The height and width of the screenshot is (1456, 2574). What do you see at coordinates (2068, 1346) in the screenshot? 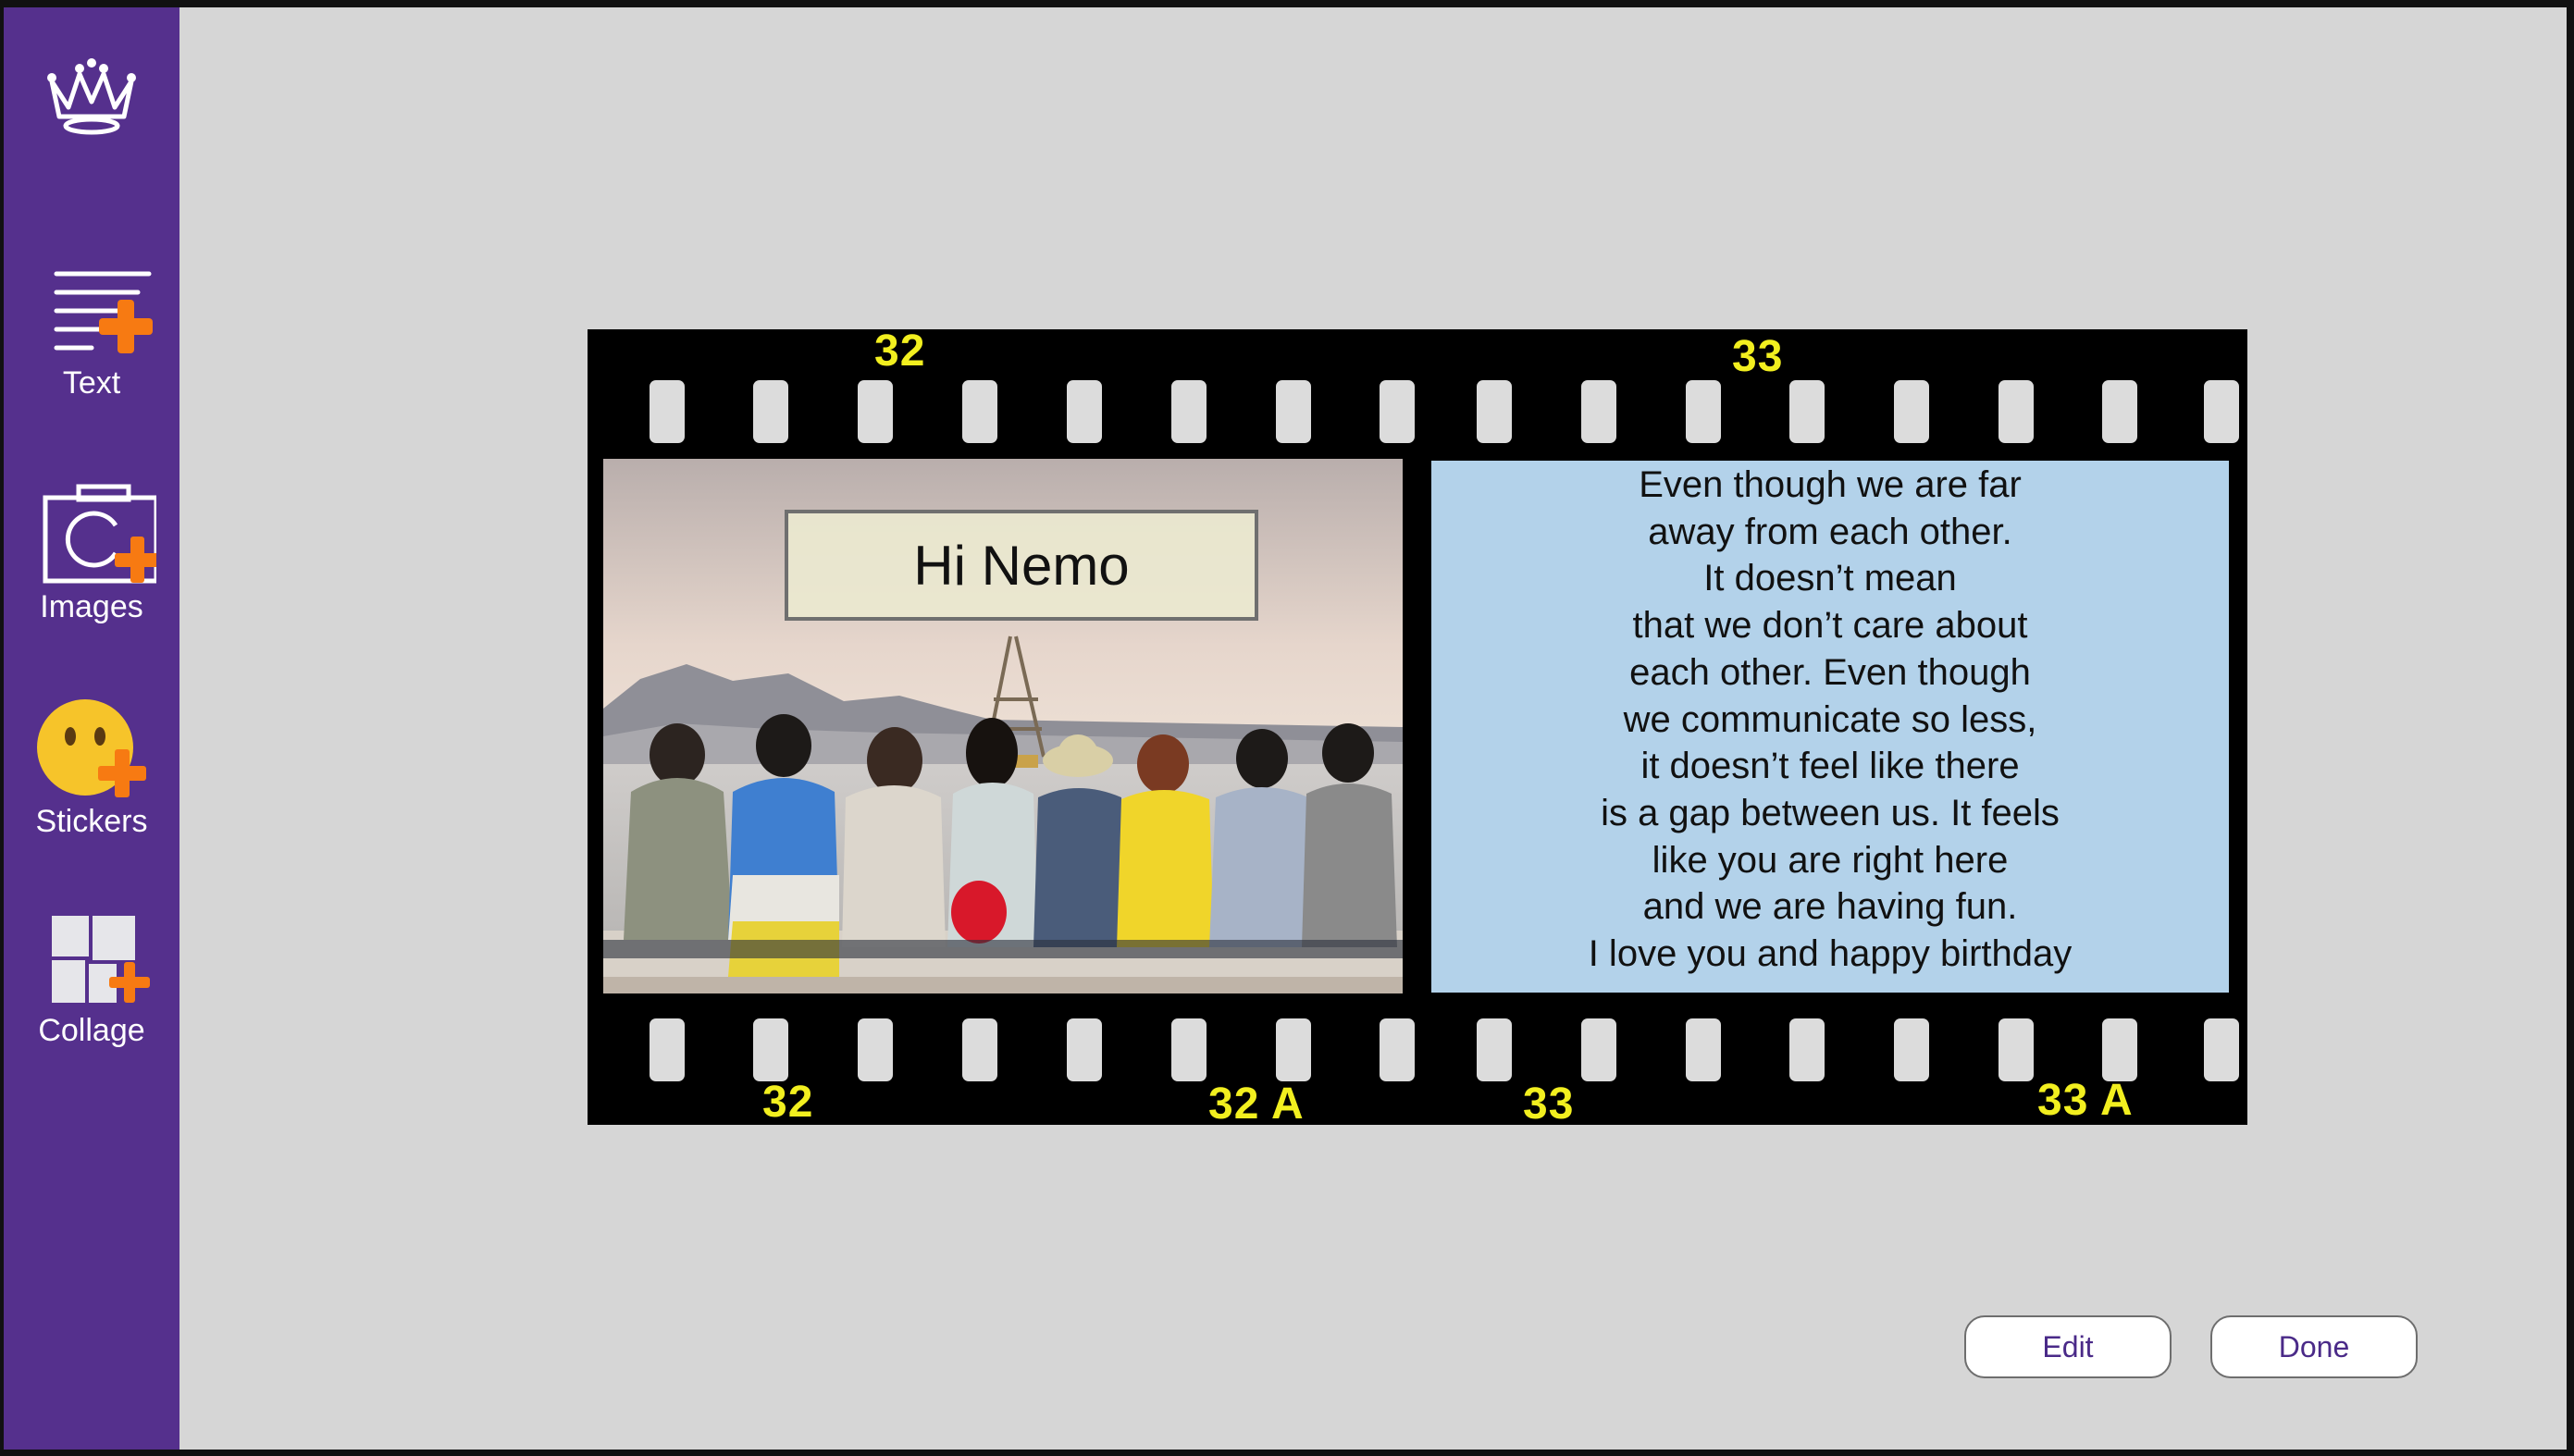
I see `edit-button: Edit` at bounding box center [2068, 1346].